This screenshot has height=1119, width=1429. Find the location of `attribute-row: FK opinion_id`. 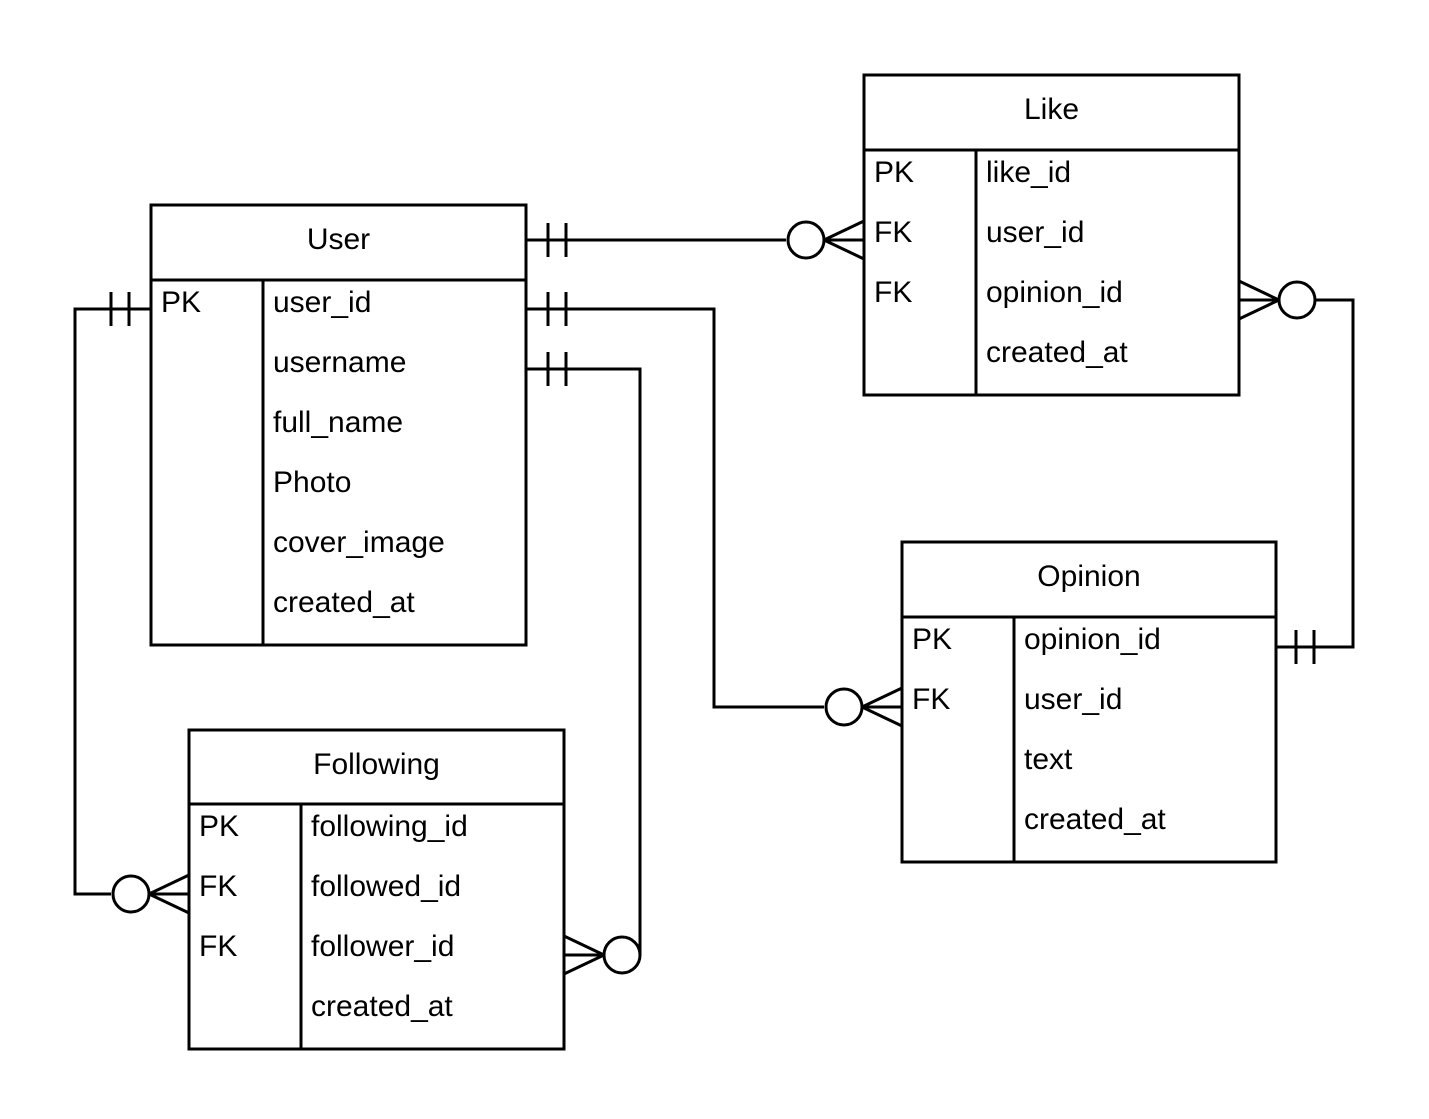

attribute-row: FK opinion_id is located at coordinates (998, 292).